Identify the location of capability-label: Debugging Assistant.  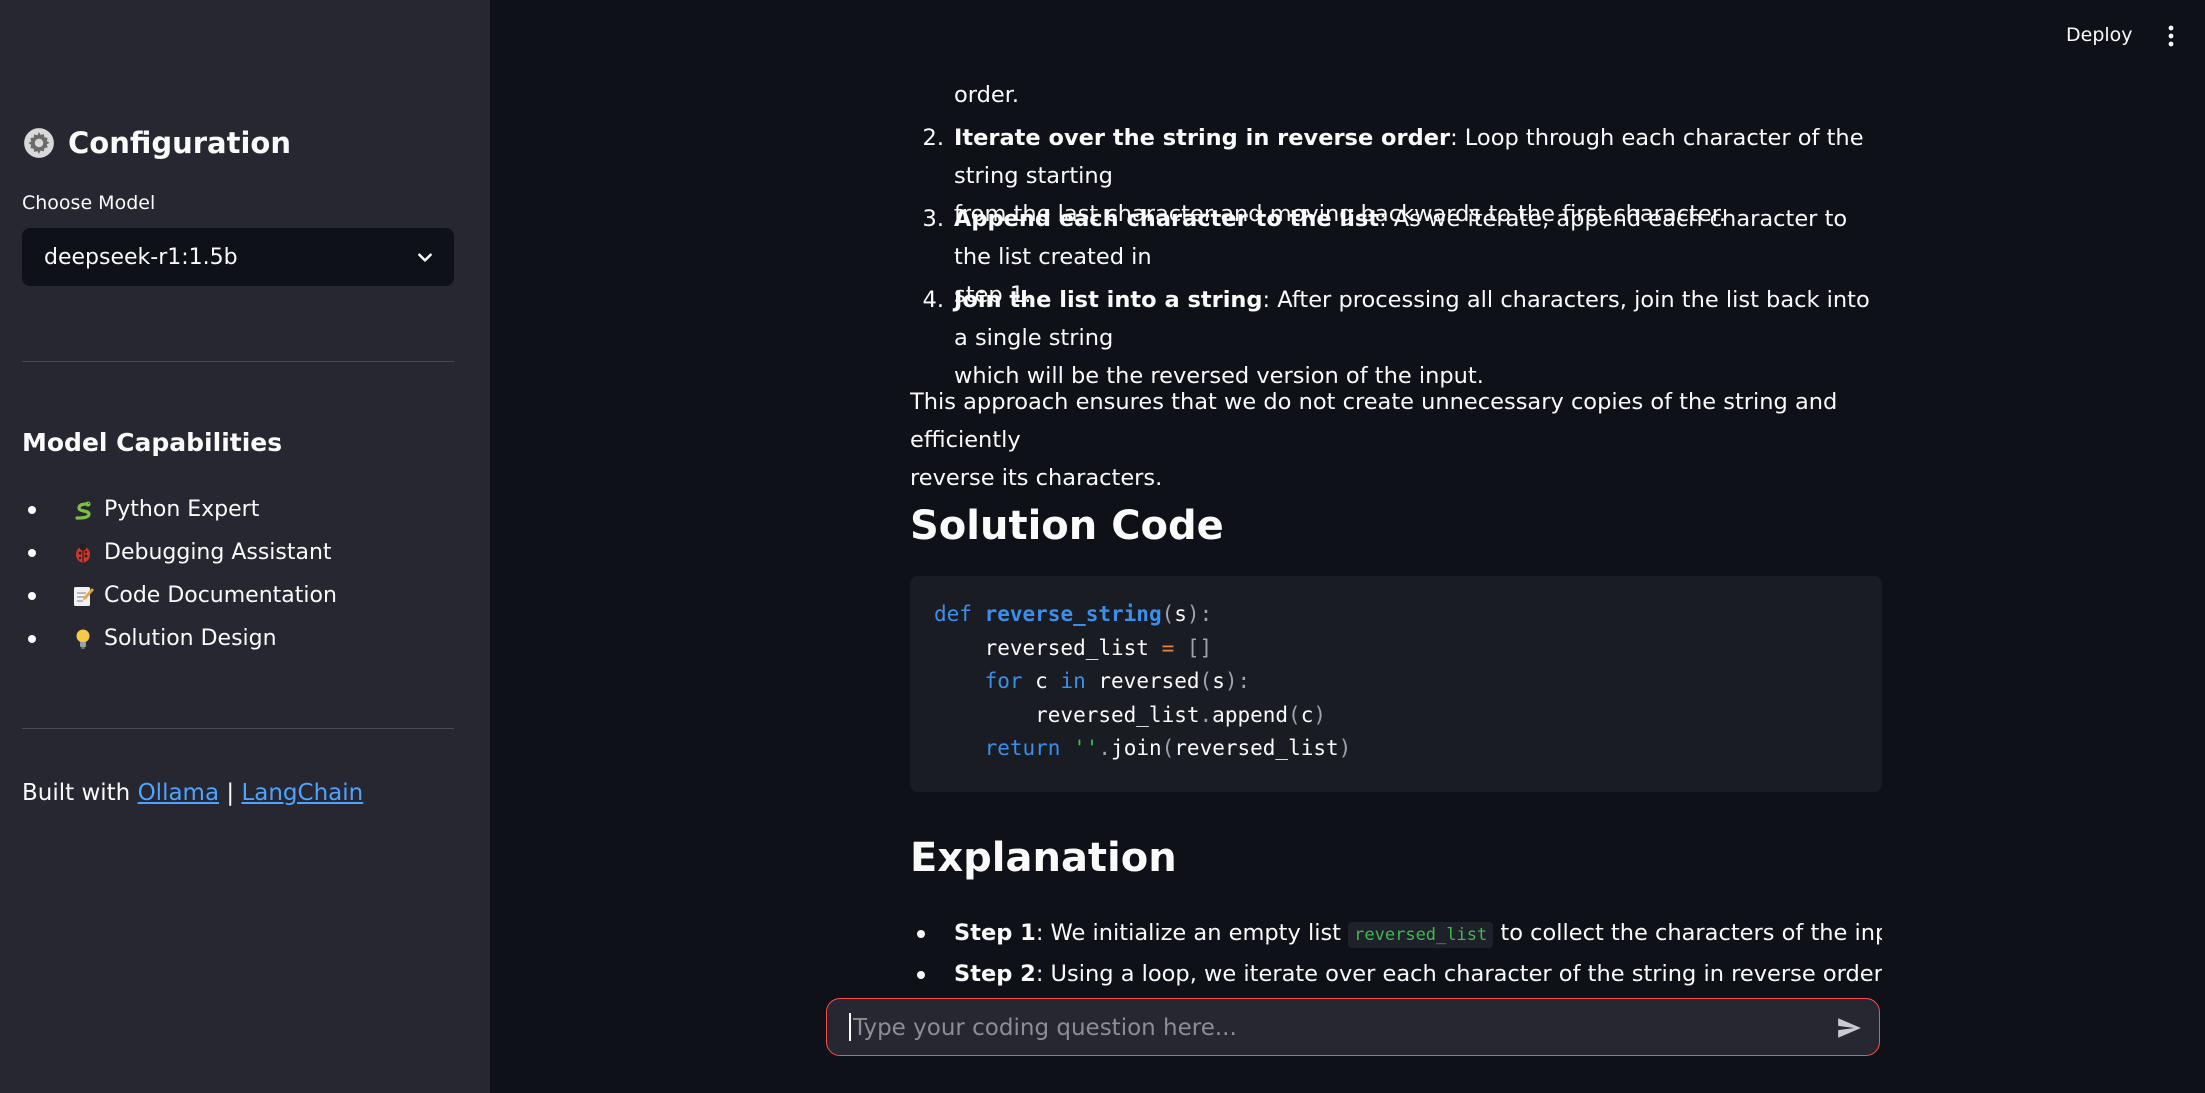
(218, 552).